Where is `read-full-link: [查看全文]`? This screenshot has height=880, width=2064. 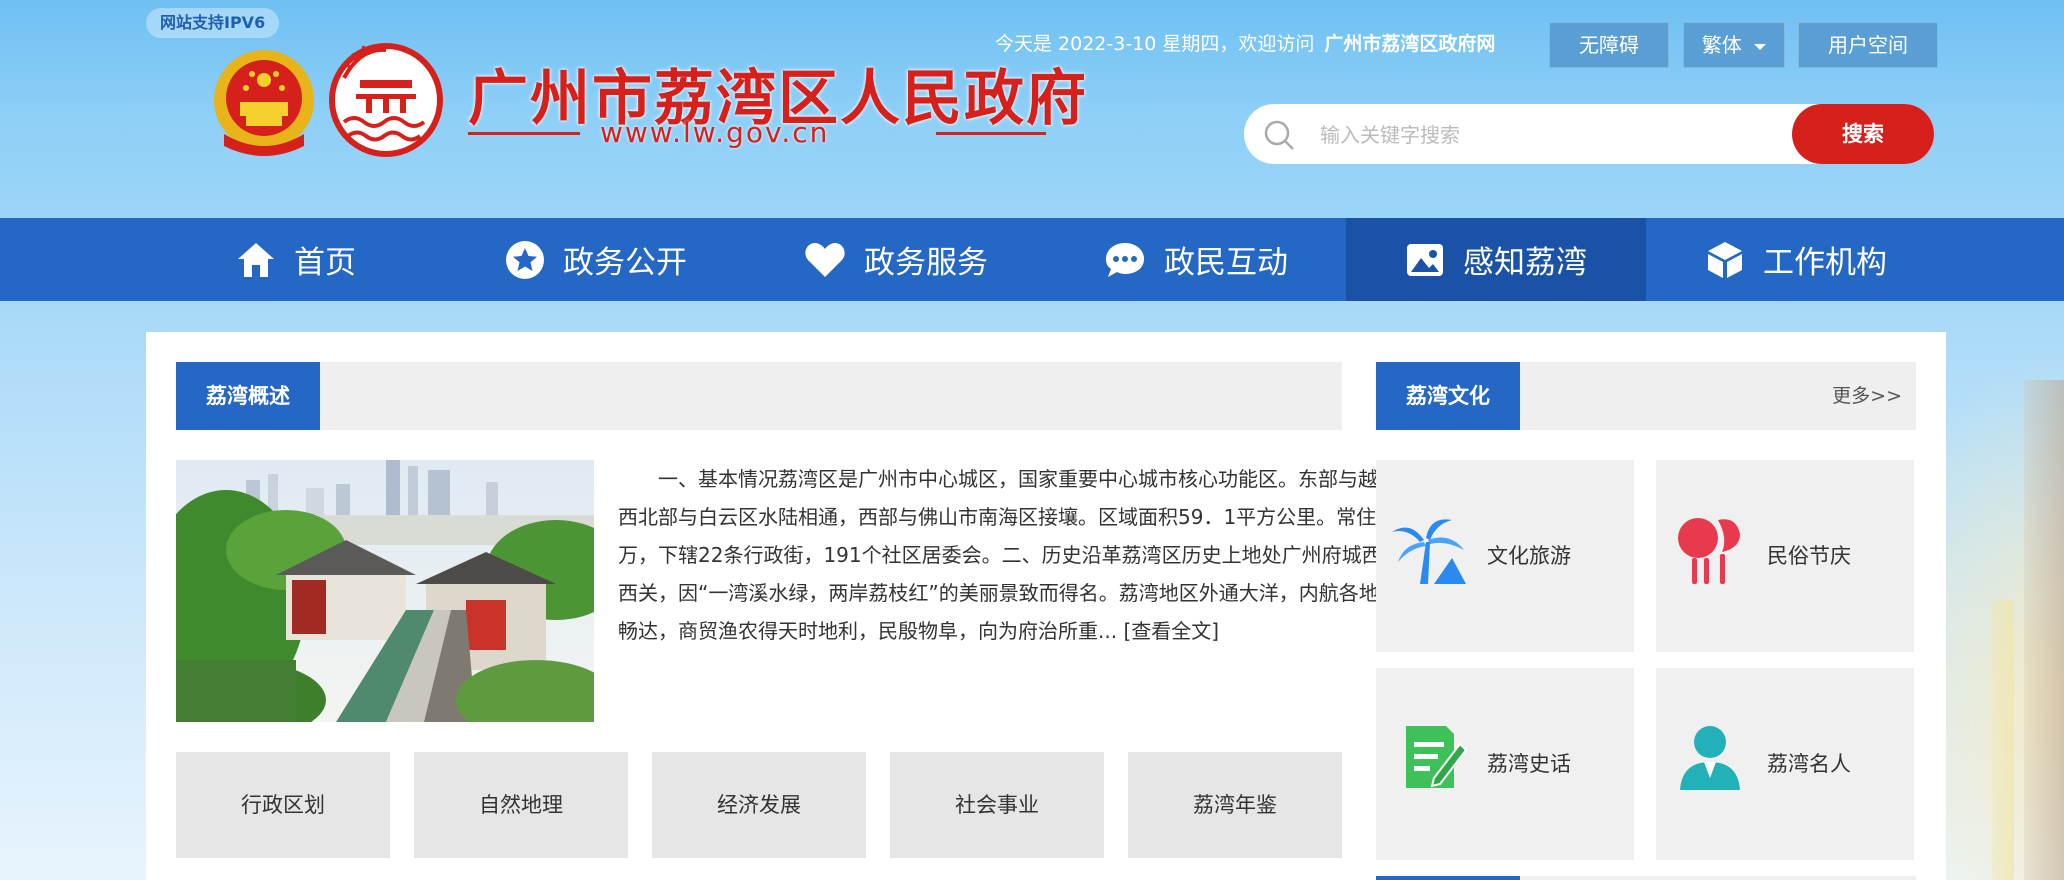
read-full-link: [查看全文] is located at coordinates (1171, 631).